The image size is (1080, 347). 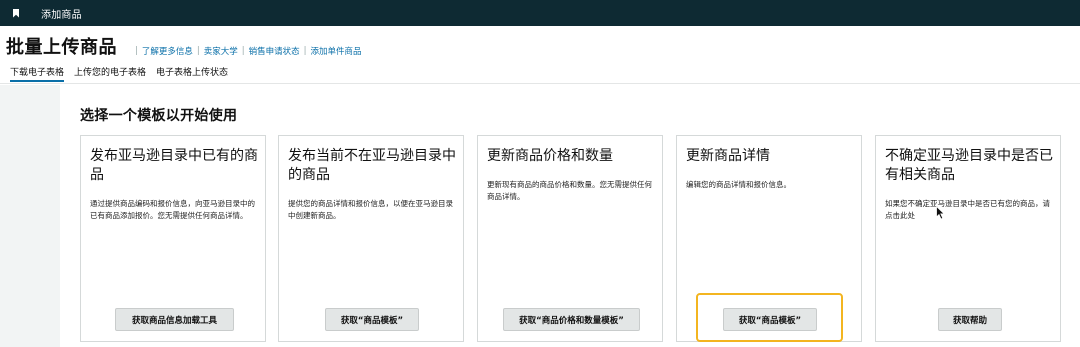 I want to click on card-description: 编辑您的商品详情和报价信息。, so click(x=738, y=184).